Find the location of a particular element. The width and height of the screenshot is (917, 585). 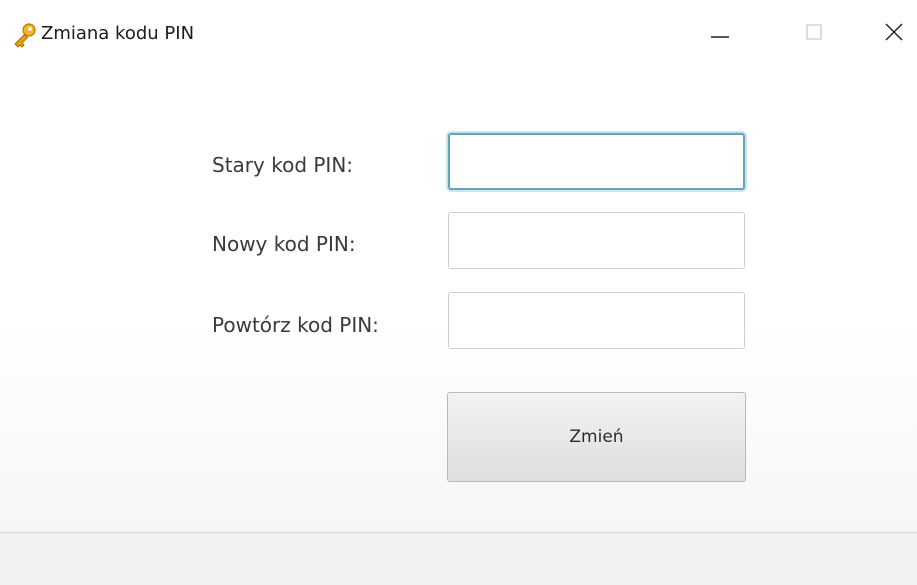

new-pin-input is located at coordinates (596, 240).